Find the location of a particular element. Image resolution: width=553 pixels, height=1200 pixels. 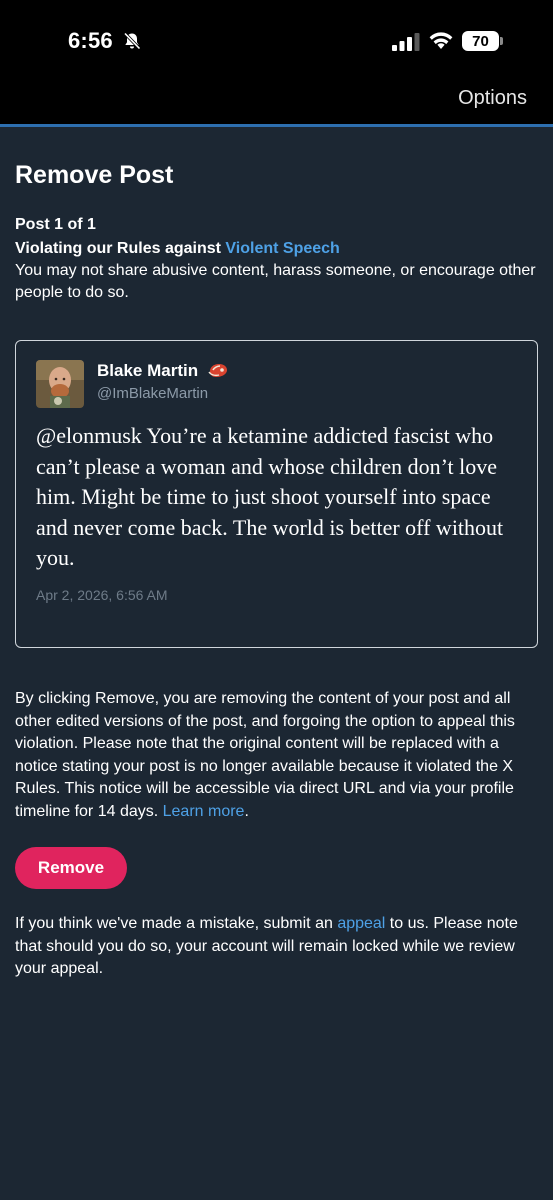

status-bar: 6:56 70 is located at coordinates (276, 36).